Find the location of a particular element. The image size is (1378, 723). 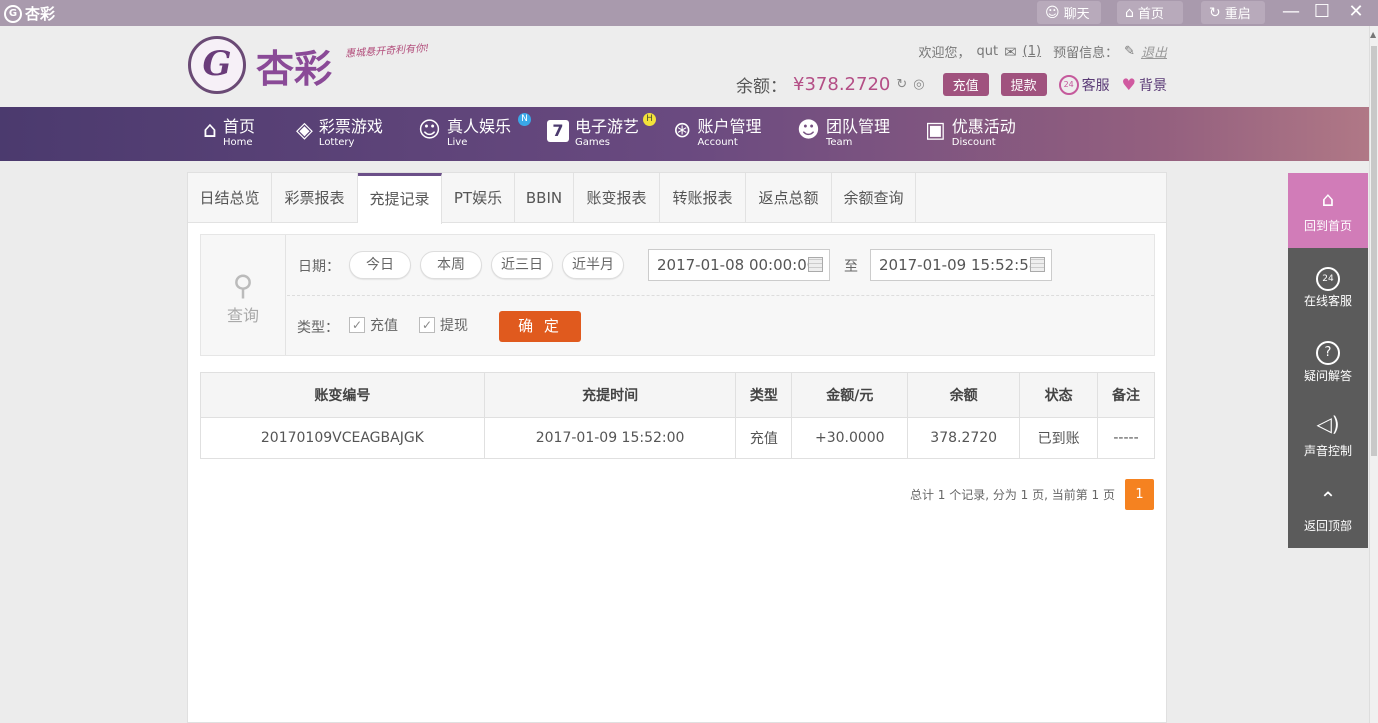

cell-remark: ----- is located at coordinates (1126, 438).